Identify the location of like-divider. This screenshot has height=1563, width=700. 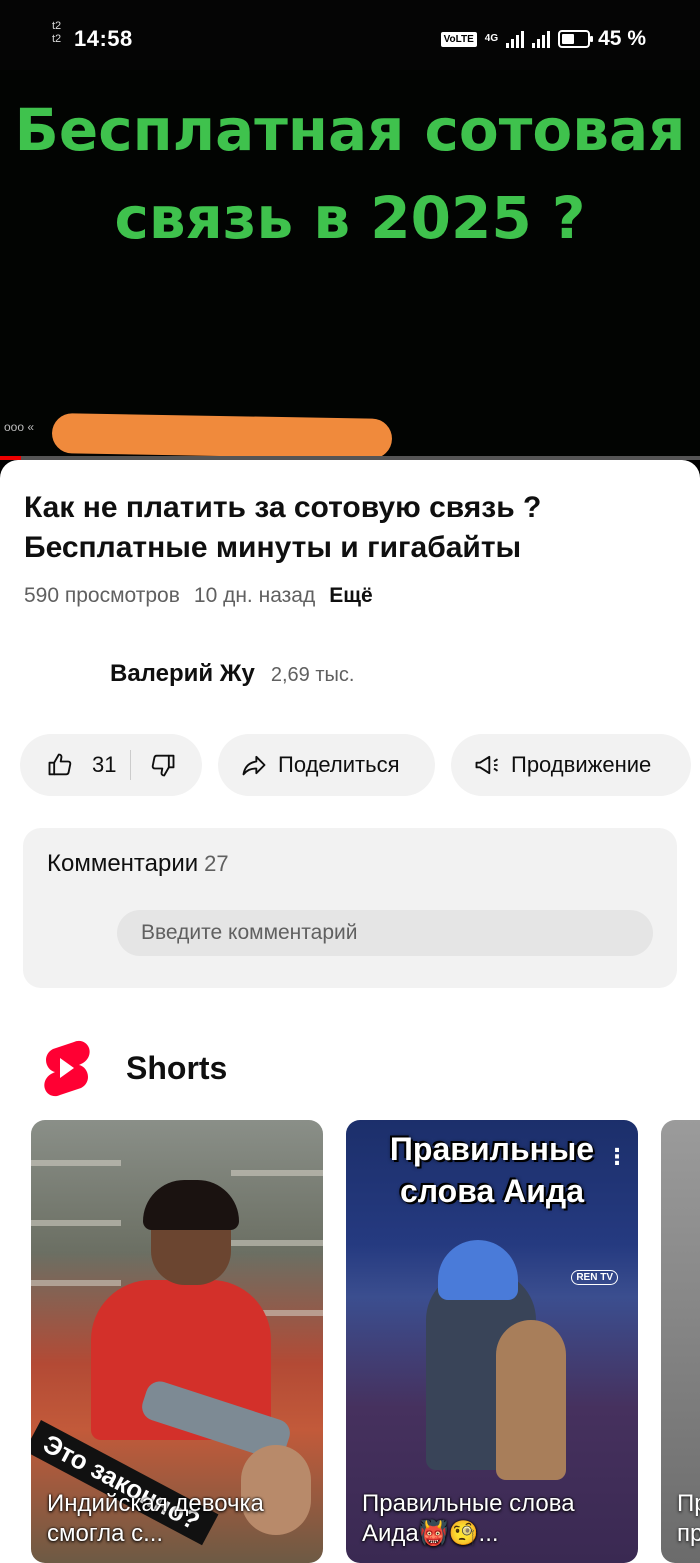
(131, 765).